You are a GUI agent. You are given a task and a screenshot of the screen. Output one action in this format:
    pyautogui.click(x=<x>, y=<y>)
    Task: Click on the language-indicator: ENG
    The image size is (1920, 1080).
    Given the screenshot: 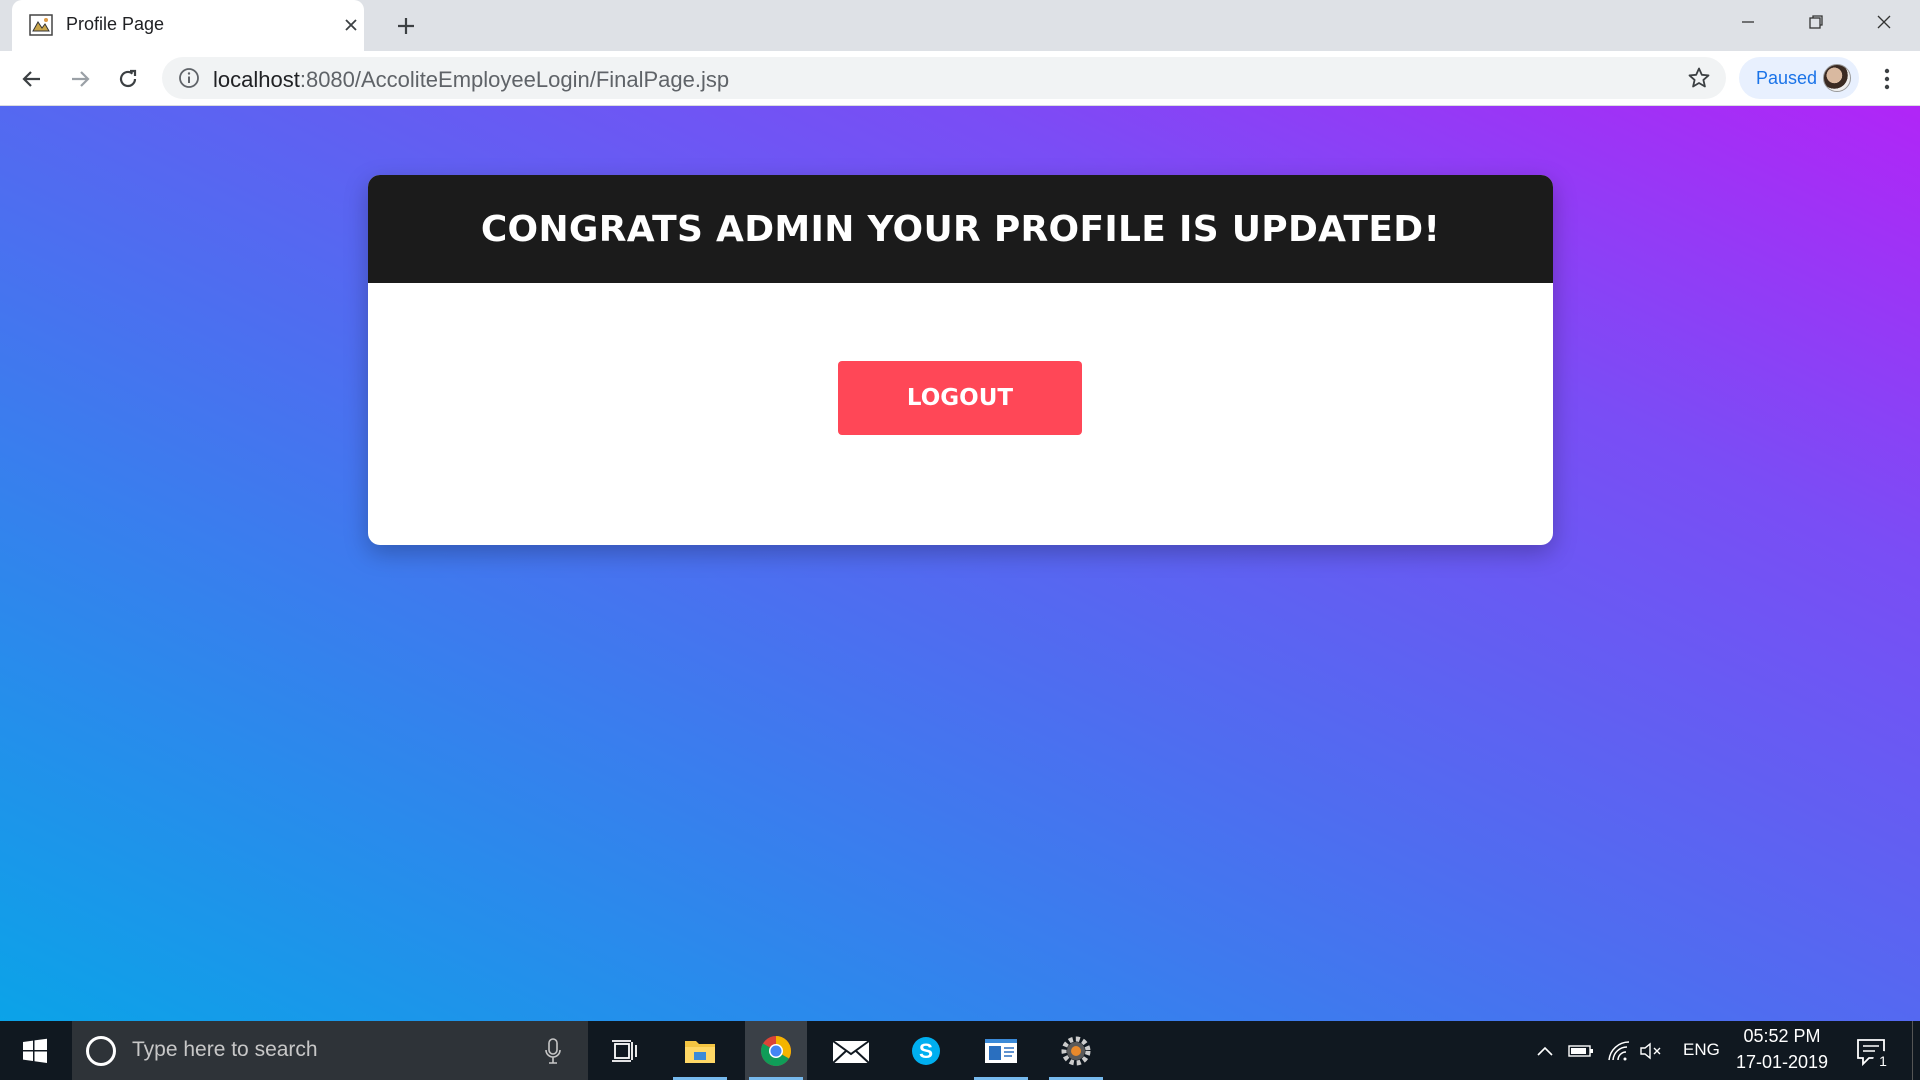 What is the action you would take?
    pyautogui.click(x=1701, y=1050)
    